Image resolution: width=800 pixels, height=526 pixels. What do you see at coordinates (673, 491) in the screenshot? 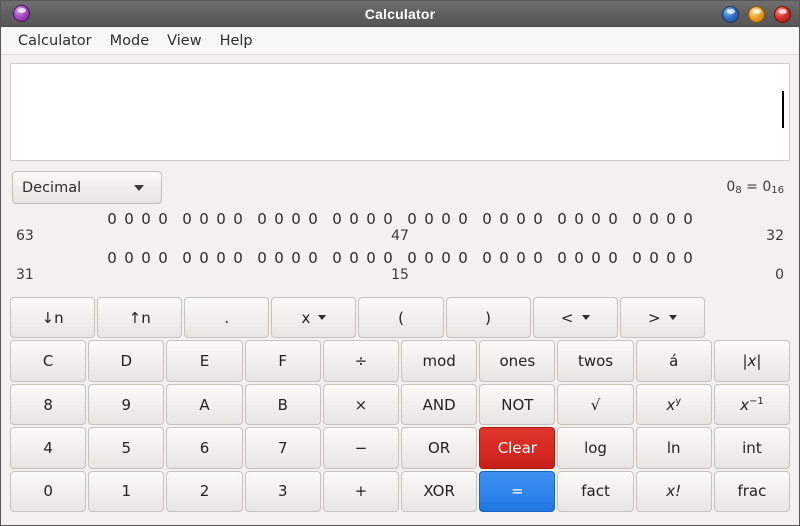
I see `factorial-button: x!` at bounding box center [673, 491].